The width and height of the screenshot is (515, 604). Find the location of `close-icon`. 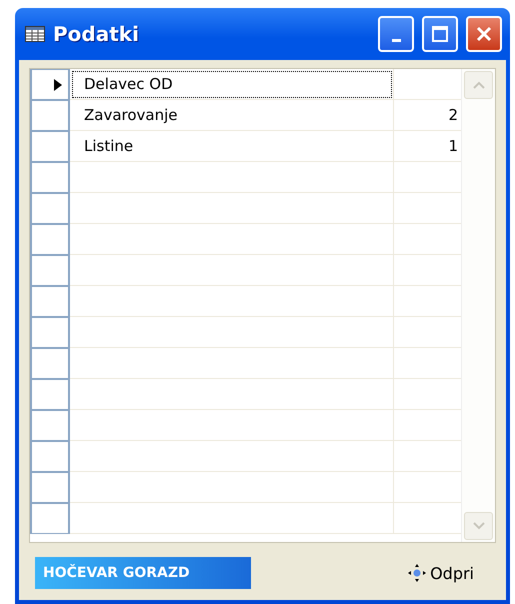

close-icon is located at coordinates (484, 34).